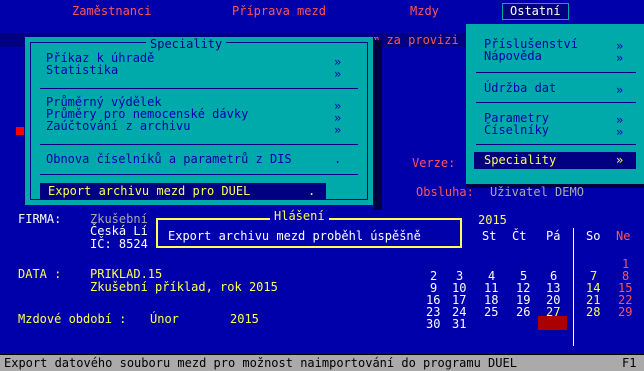 This screenshot has height=371, width=644. What do you see at coordinates (244, 319) in the screenshot?
I see `period-year: 2015` at bounding box center [244, 319].